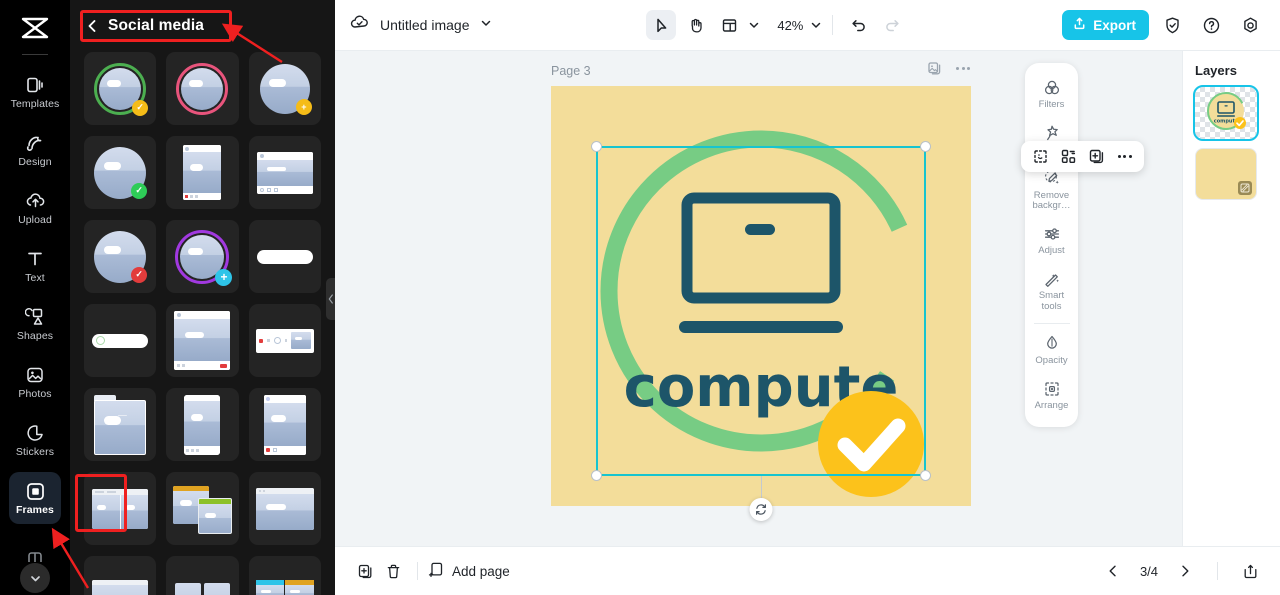 This screenshot has width=1280, height=595. What do you see at coordinates (35, 259) in the screenshot?
I see `text-icon` at bounding box center [35, 259].